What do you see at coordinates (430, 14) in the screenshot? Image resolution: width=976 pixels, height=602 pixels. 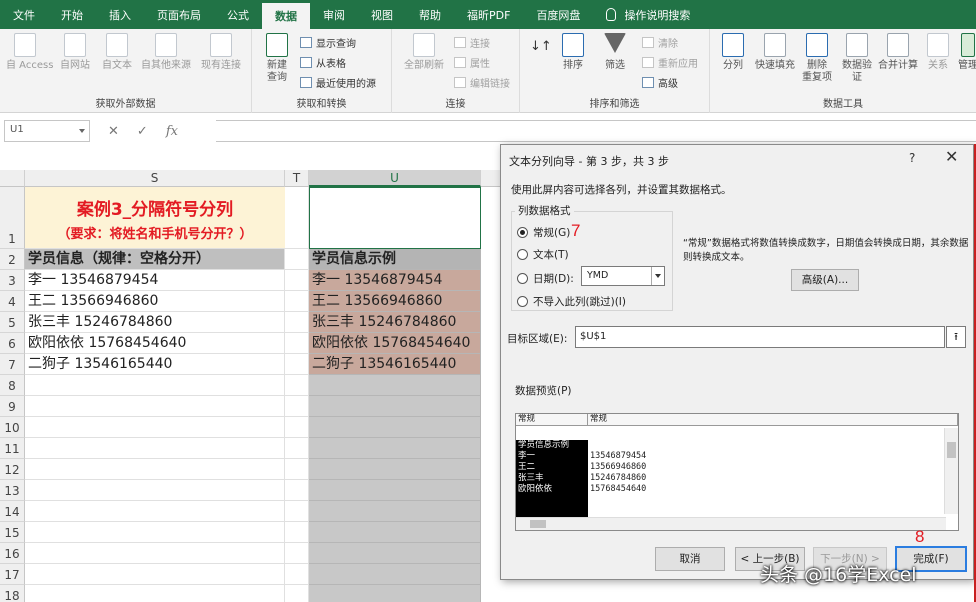 I see `tab-help: 帮助` at bounding box center [430, 14].